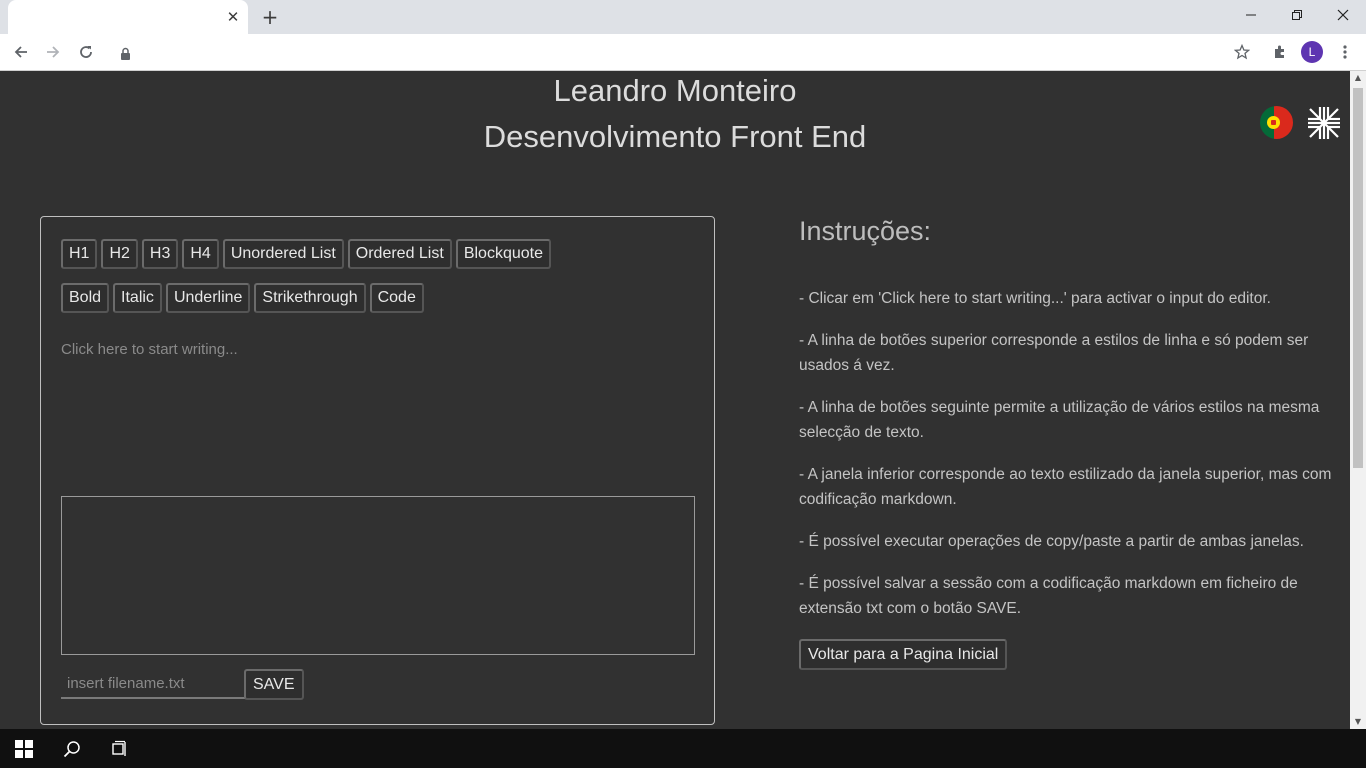  Describe the element at coordinates (208, 298) in the screenshot. I see `underline-button: Underline` at that location.